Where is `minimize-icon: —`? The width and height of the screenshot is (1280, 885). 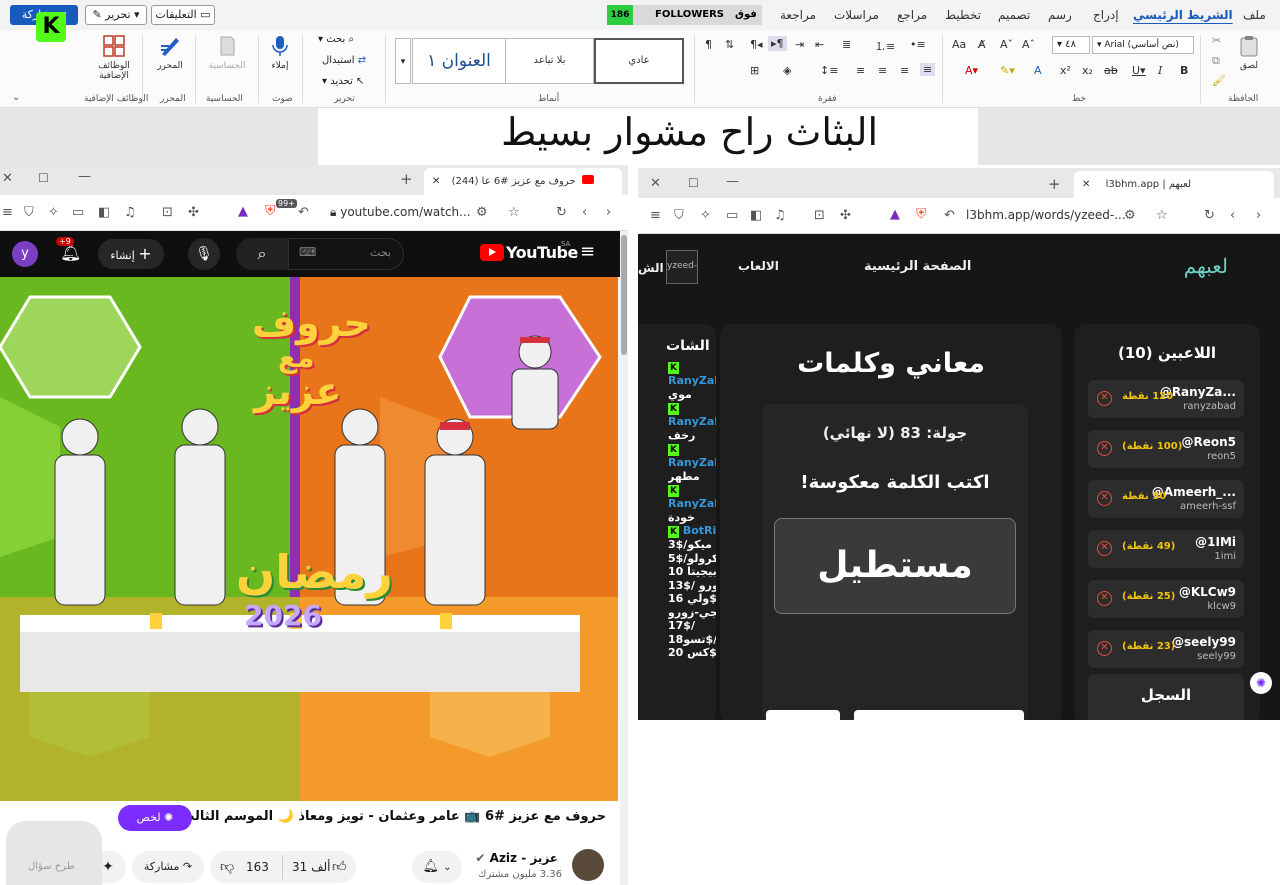 minimize-icon: — is located at coordinates (84, 176).